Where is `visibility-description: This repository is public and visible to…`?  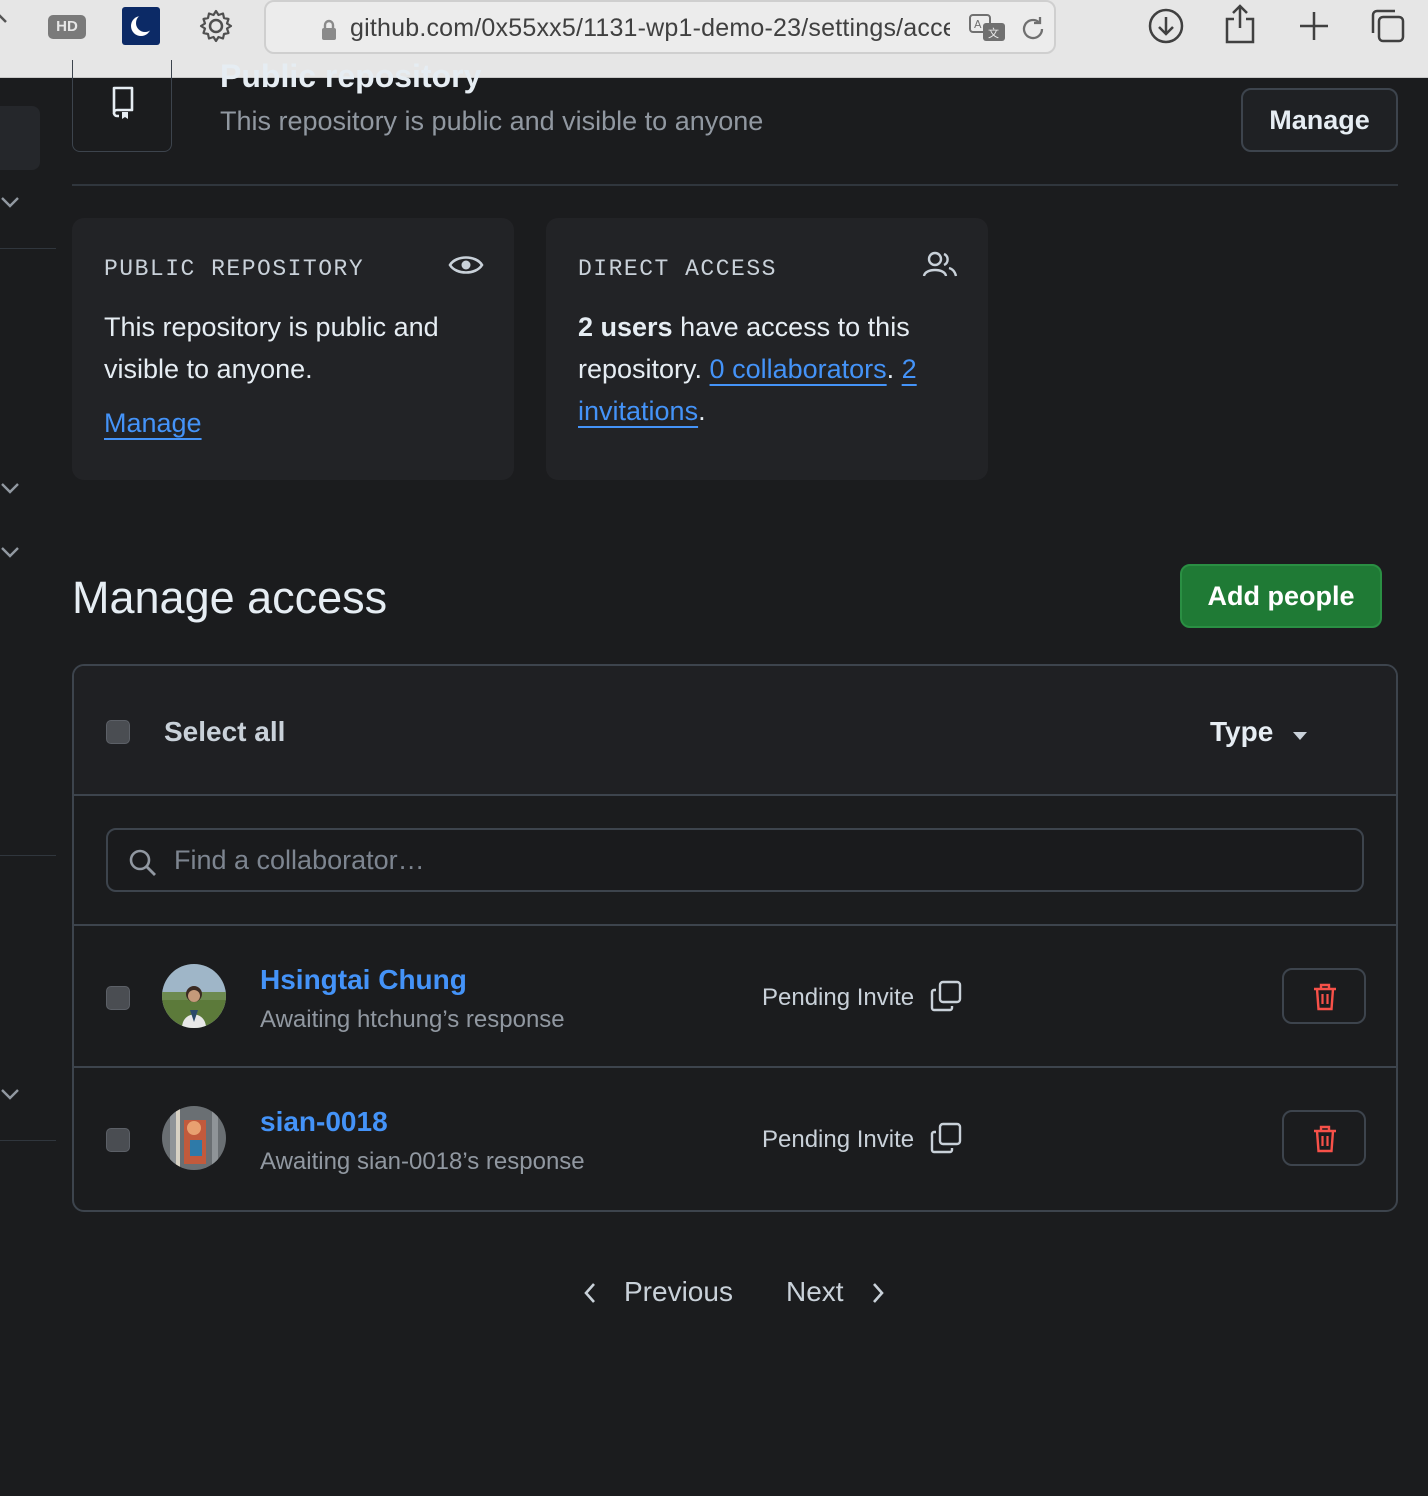
visibility-description: This repository is public and visible to… is located at coordinates (492, 121).